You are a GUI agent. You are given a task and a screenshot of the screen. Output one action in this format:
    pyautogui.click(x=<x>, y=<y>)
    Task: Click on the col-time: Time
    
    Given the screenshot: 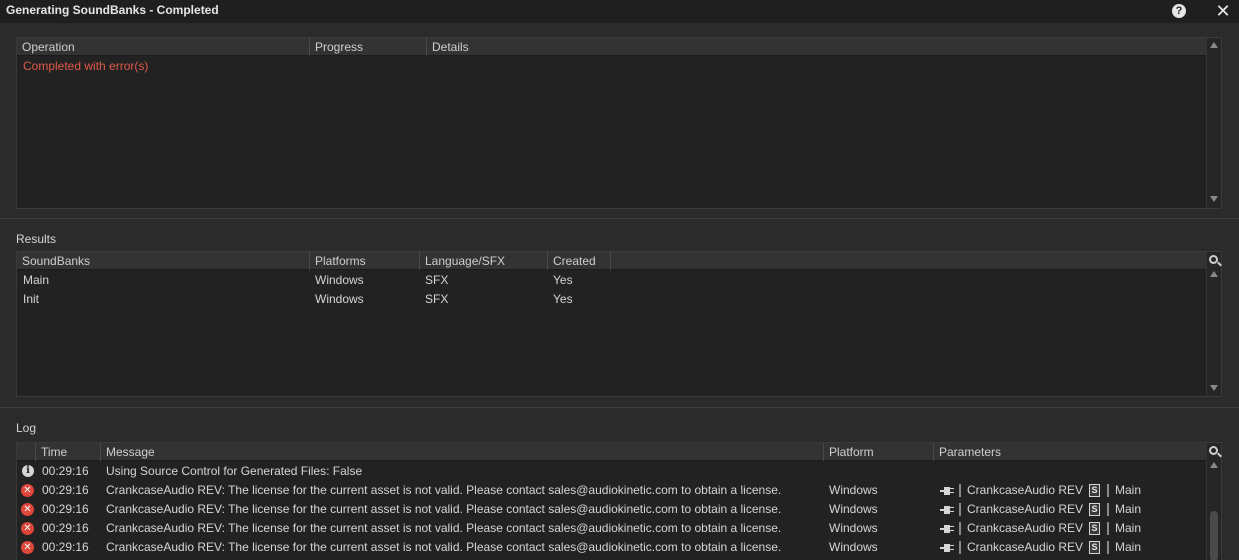 What is the action you would take?
    pyautogui.click(x=68, y=452)
    